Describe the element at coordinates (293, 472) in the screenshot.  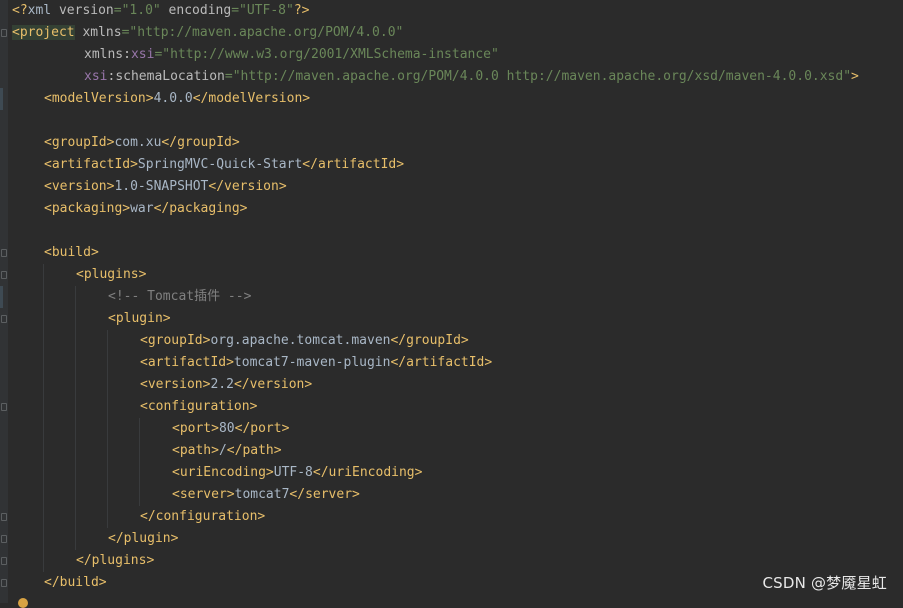
I see `code-token: UTF-8` at that location.